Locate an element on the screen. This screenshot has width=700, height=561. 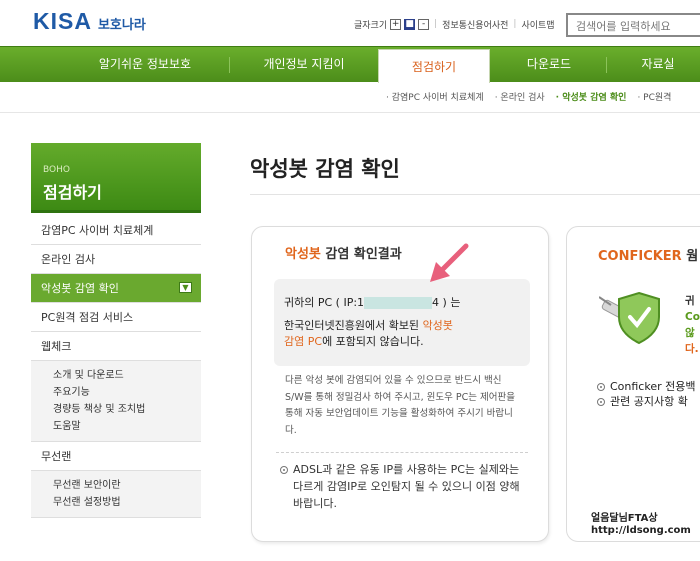
chevron-down-icon: ▼ is located at coordinates (185, 287).